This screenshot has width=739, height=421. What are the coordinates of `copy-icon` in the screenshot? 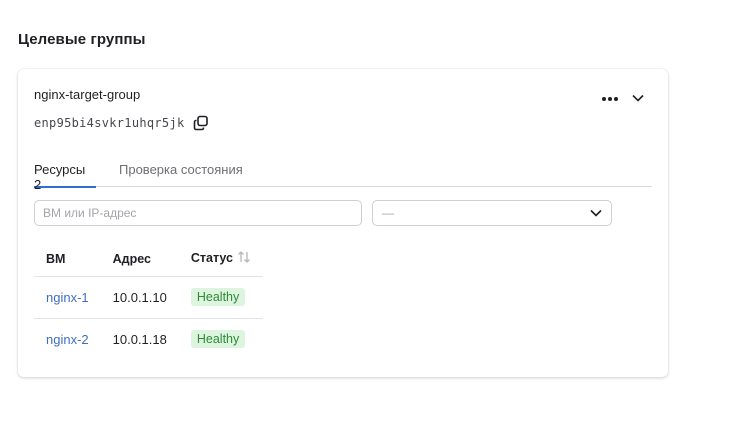 It's located at (201, 123).